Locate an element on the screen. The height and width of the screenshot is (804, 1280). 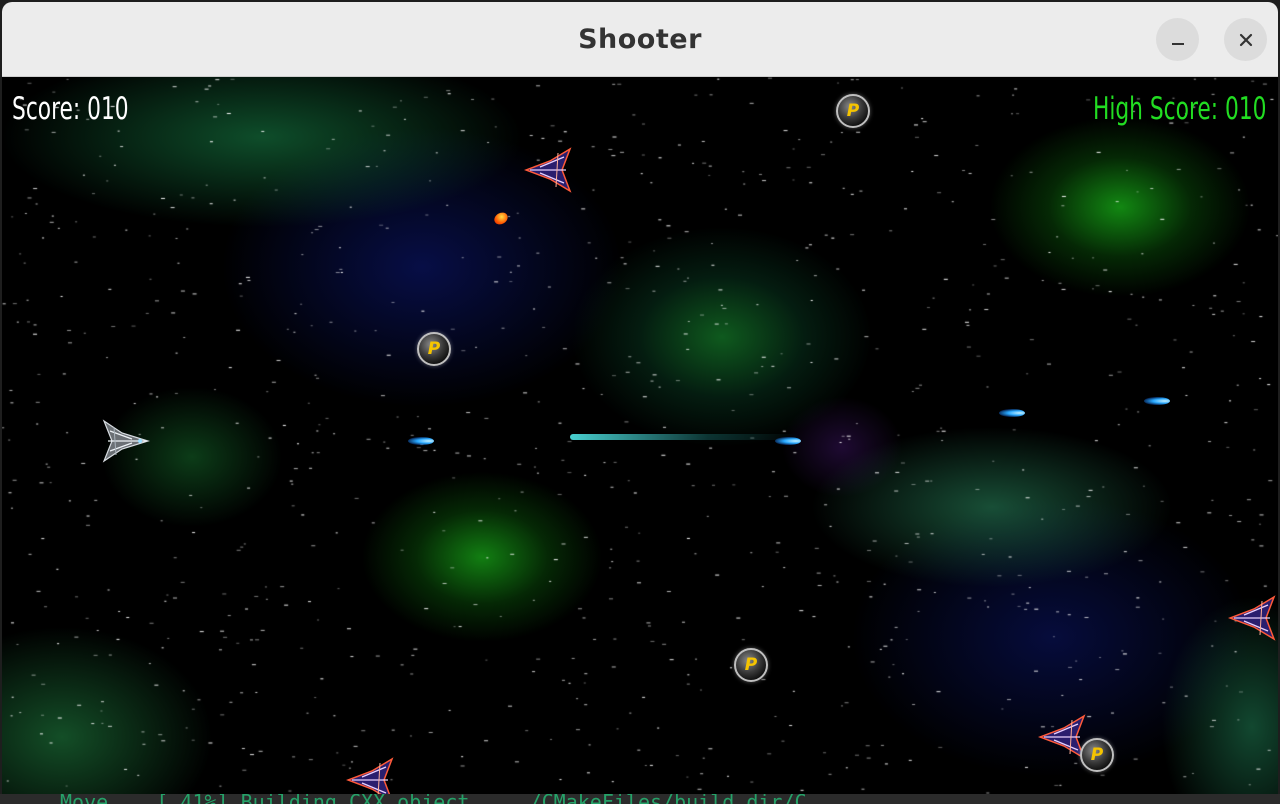
minimize-button is located at coordinates (1177, 39).